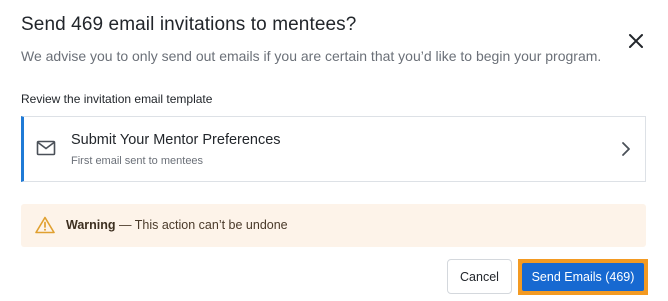 This screenshot has height=301, width=668. What do you see at coordinates (176, 140) in the screenshot?
I see `template-title: Submit Your Mentor Preferences` at bounding box center [176, 140].